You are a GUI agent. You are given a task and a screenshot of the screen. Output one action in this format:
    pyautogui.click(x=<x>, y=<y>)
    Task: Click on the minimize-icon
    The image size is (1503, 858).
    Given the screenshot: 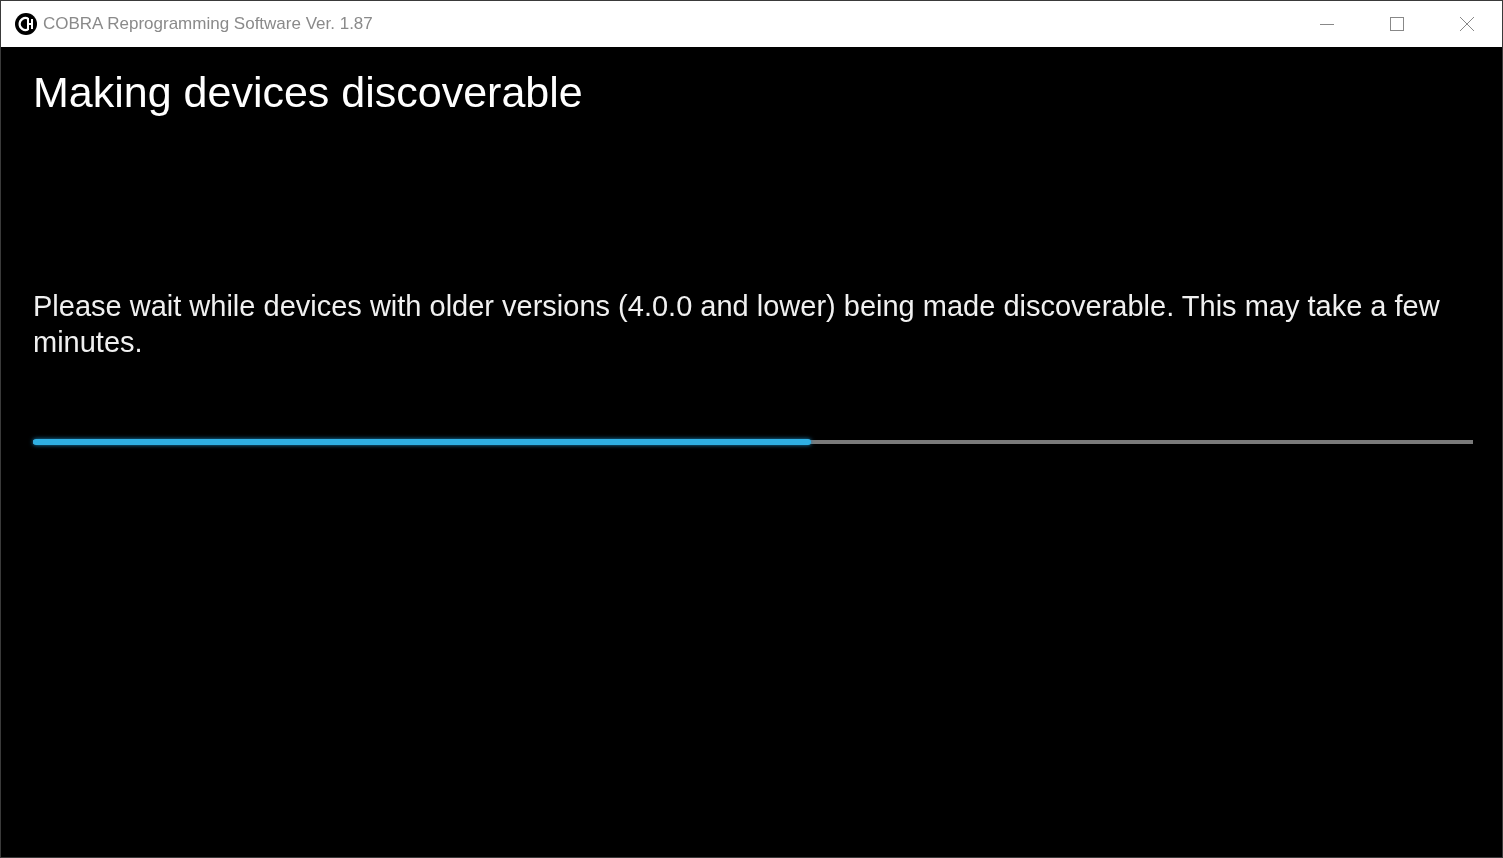 What is the action you would take?
    pyautogui.click(x=1327, y=24)
    